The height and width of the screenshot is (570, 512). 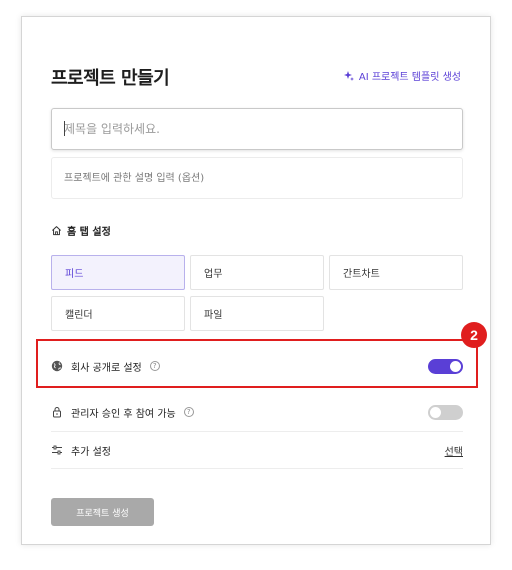 What do you see at coordinates (435, 412) in the screenshot?
I see `toggle-knob` at bounding box center [435, 412].